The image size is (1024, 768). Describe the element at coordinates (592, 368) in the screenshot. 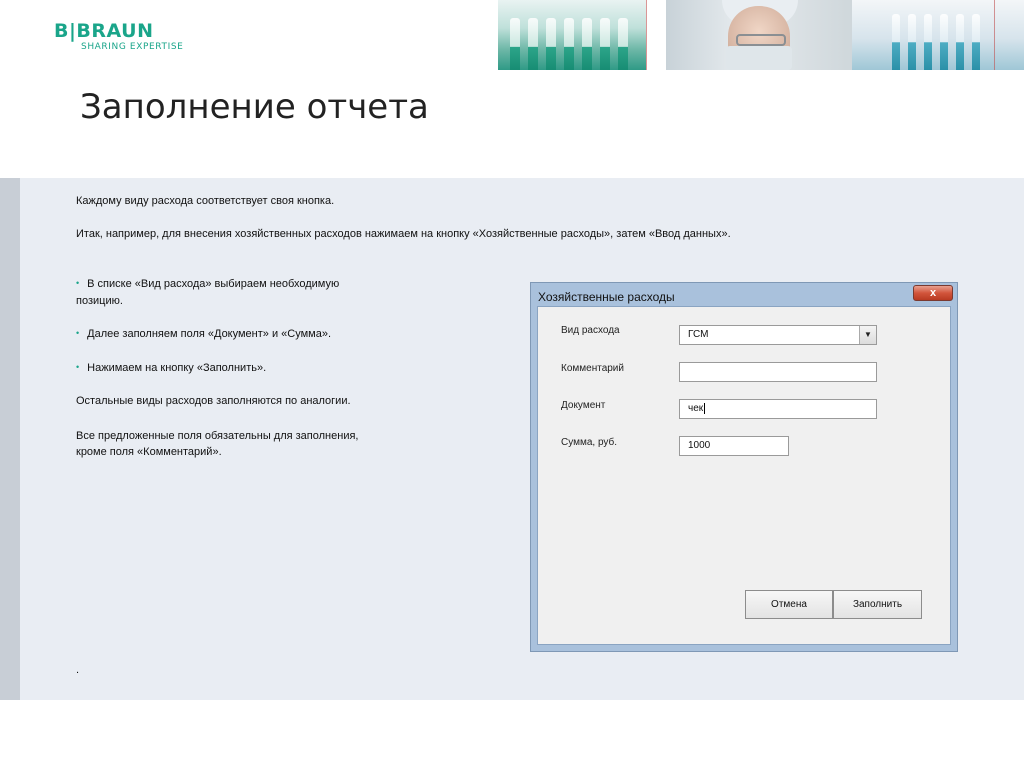

I see `comment-label: Комментарий` at that location.